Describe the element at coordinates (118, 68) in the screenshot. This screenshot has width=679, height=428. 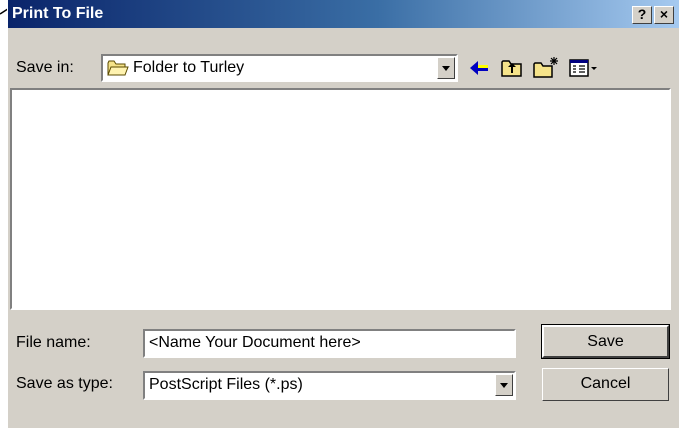
I see `folder-icon` at that location.